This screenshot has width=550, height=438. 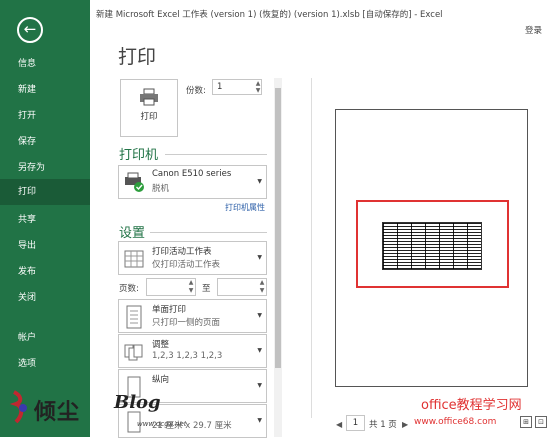 I want to click on arrow-left-icon: ←, so click(x=30, y=29).